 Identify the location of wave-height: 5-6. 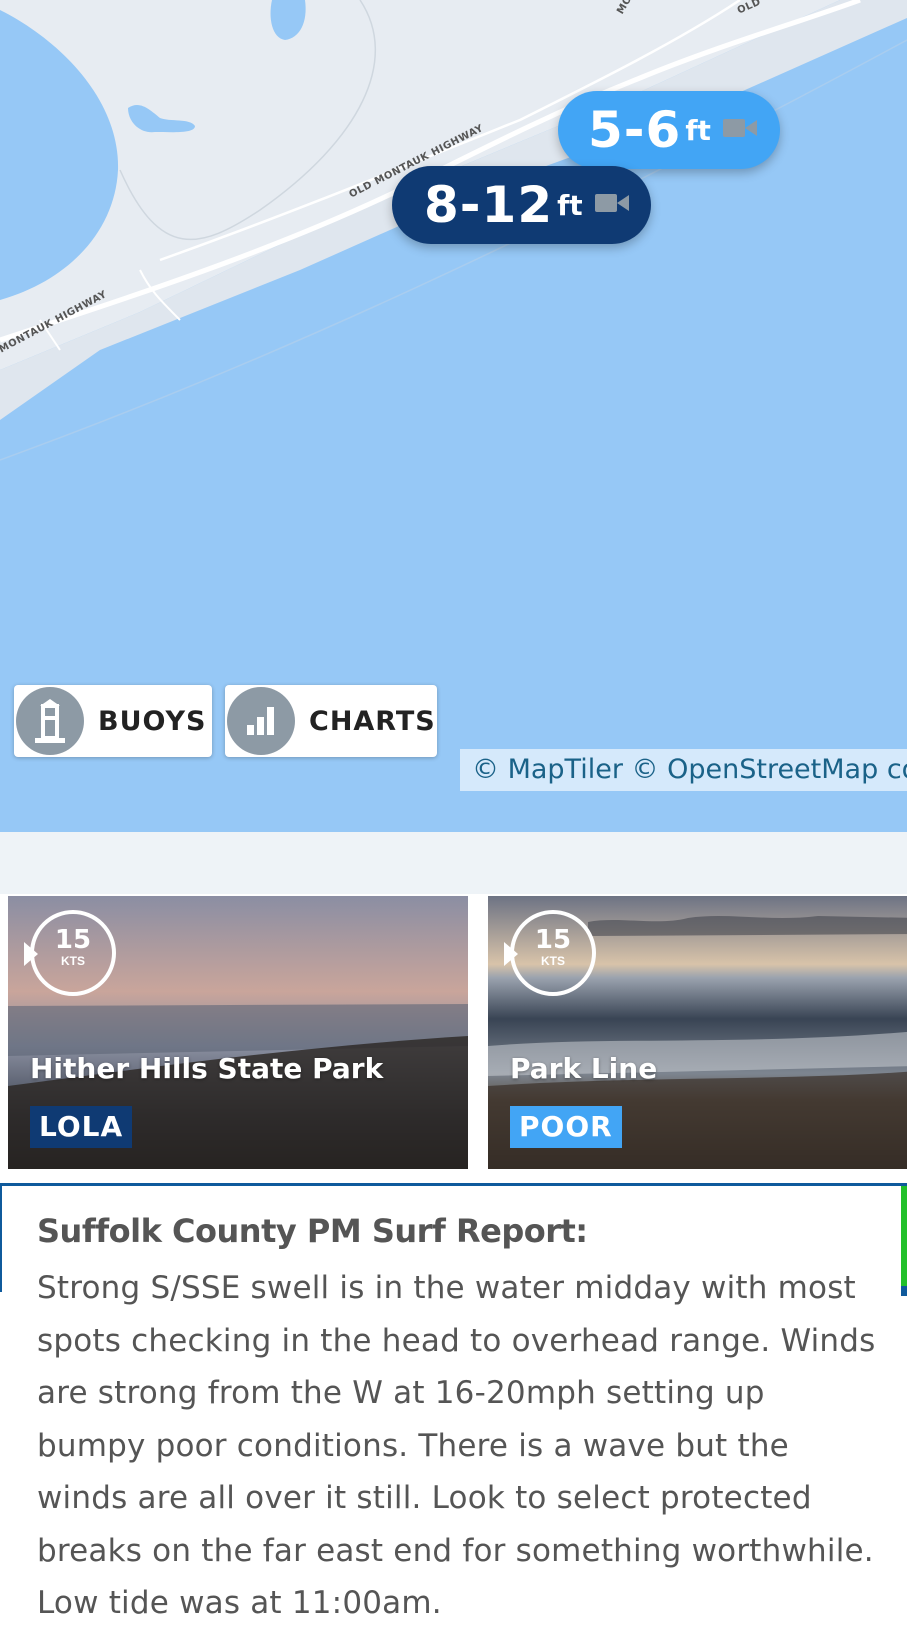
(635, 130).